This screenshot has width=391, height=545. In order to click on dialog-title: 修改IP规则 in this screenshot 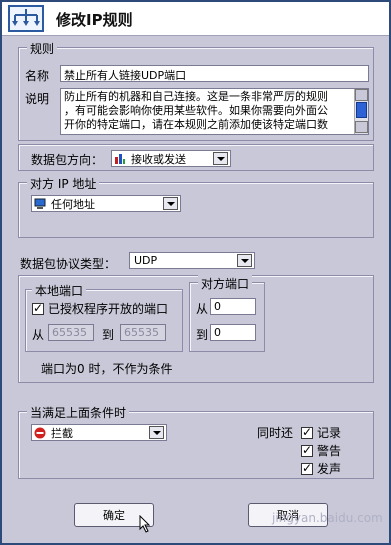, I will do `click(94, 20)`.